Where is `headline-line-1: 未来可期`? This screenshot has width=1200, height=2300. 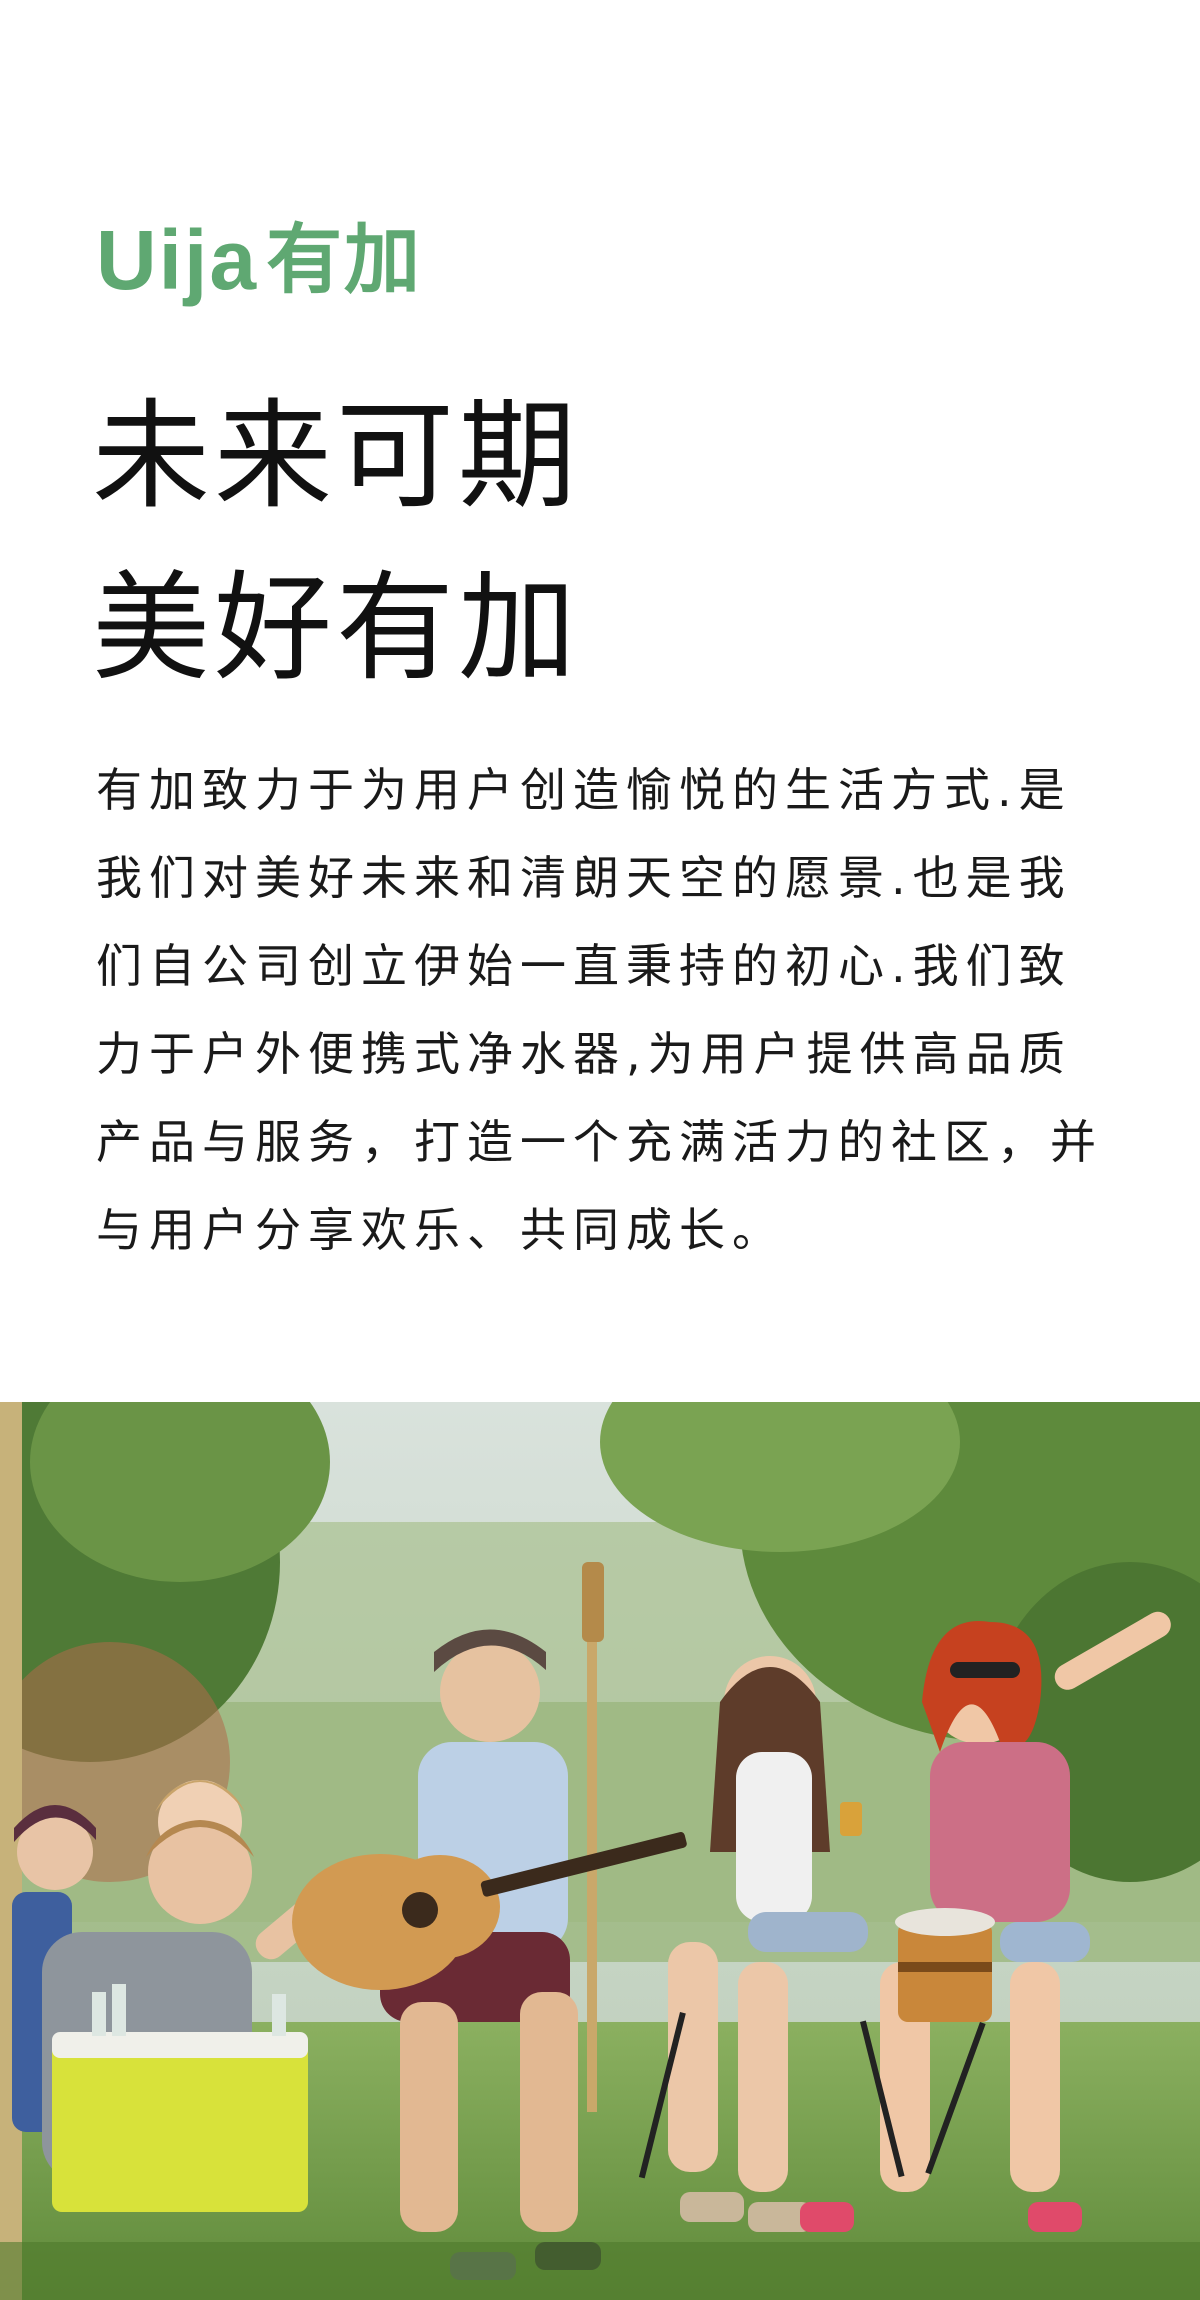
headline-line-1: 未来可期 is located at coordinates (336, 456).